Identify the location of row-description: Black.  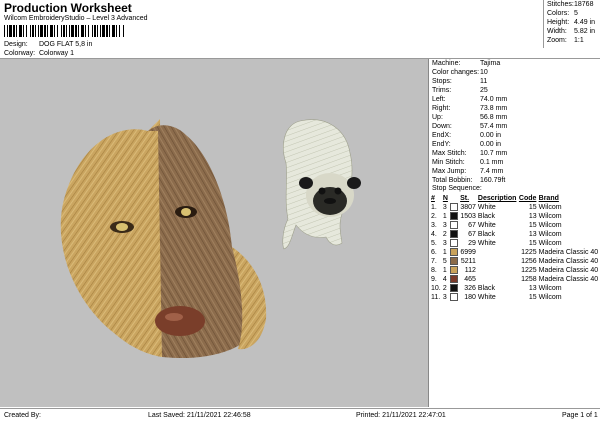
(486, 288).